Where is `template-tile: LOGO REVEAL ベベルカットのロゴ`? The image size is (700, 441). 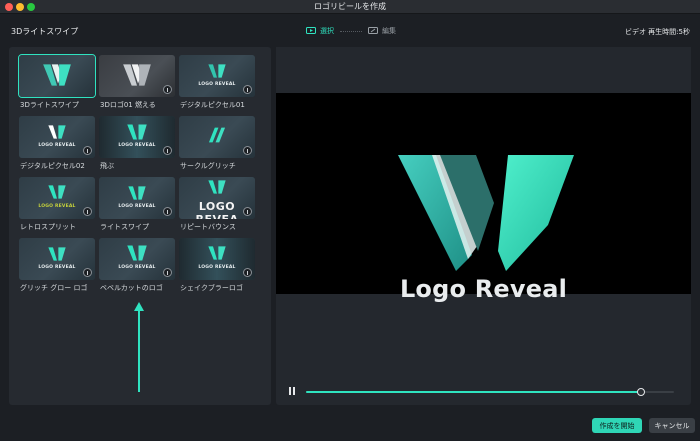 template-tile: LOGO REVEAL ベベルカットのロゴ is located at coordinates (137, 268).